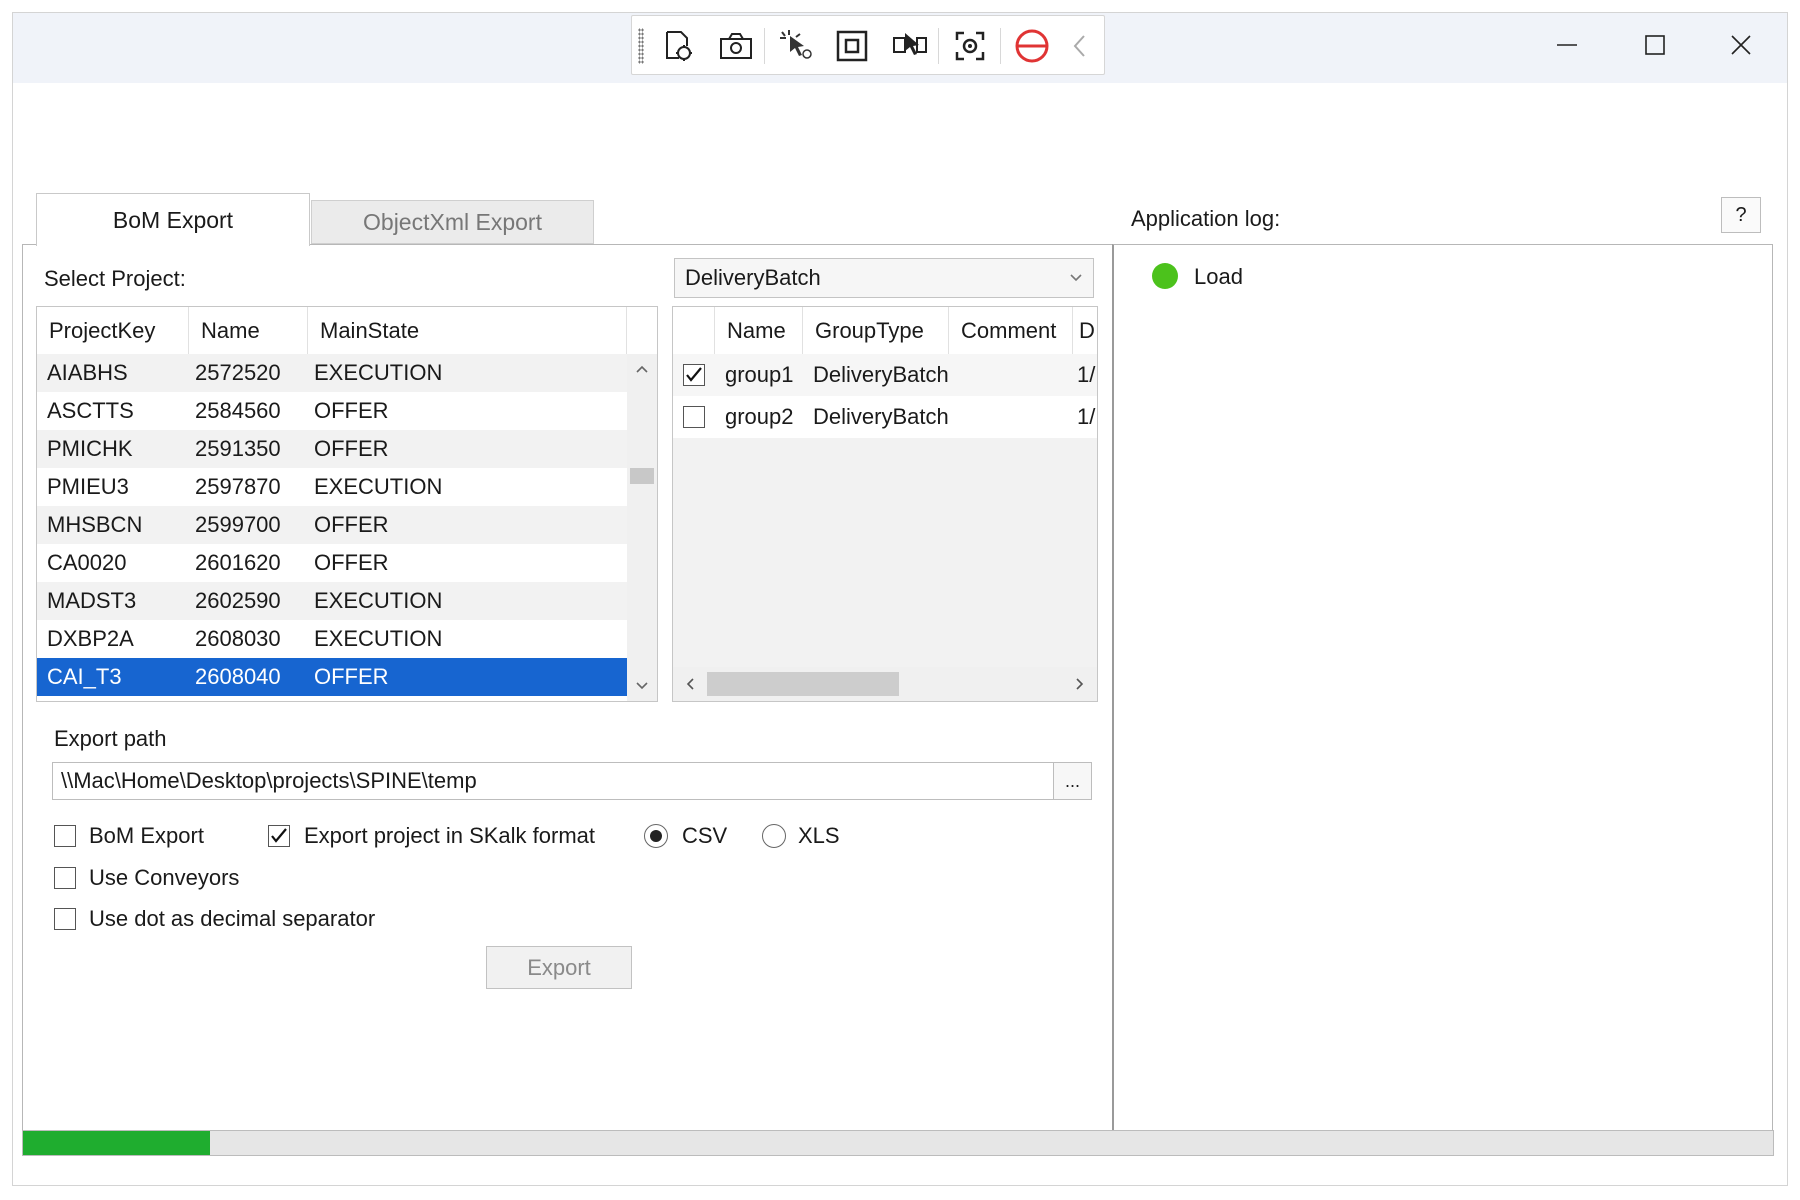  Describe the element at coordinates (113, 330) in the screenshot. I see `column-header-projectkey: ProjectKey` at that location.